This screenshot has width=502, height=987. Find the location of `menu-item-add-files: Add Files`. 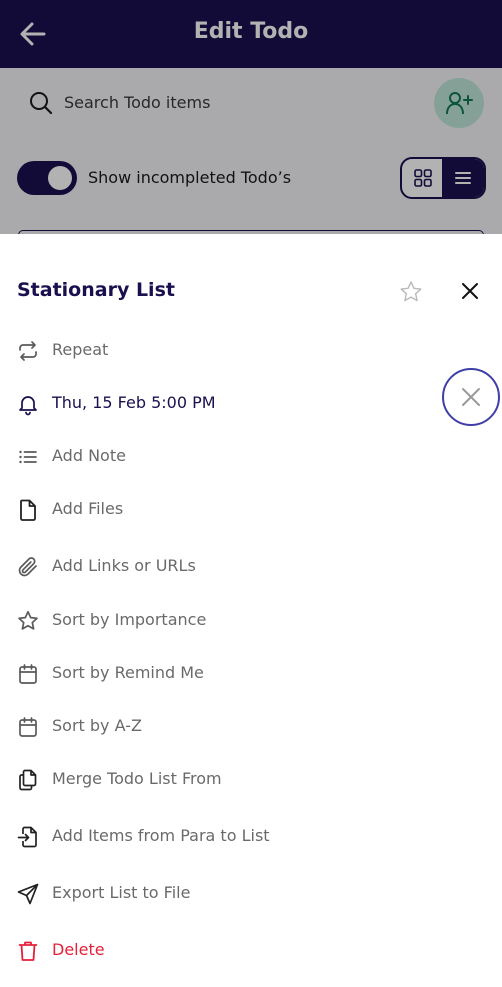

menu-item-add-files: Add Files is located at coordinates (220, 510).